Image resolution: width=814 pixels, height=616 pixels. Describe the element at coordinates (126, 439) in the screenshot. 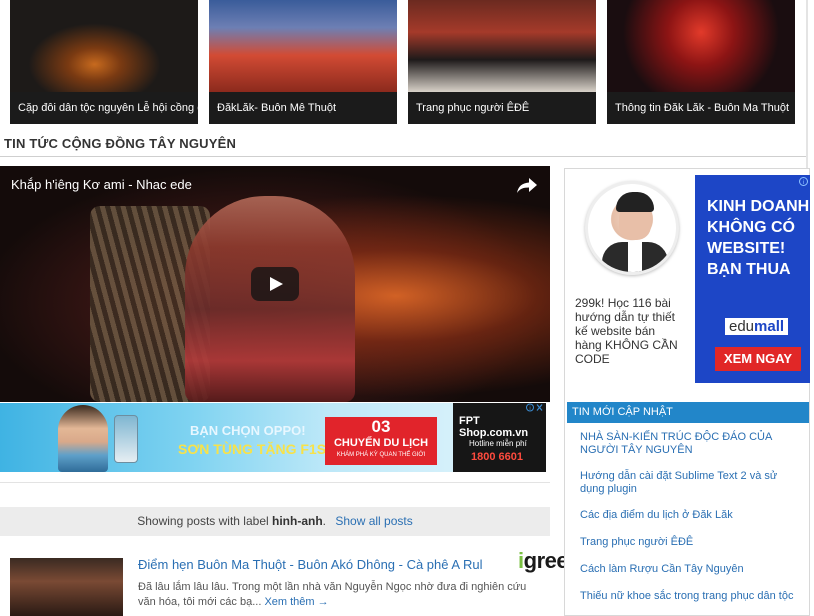

I see `ad-phone-image` at that location.